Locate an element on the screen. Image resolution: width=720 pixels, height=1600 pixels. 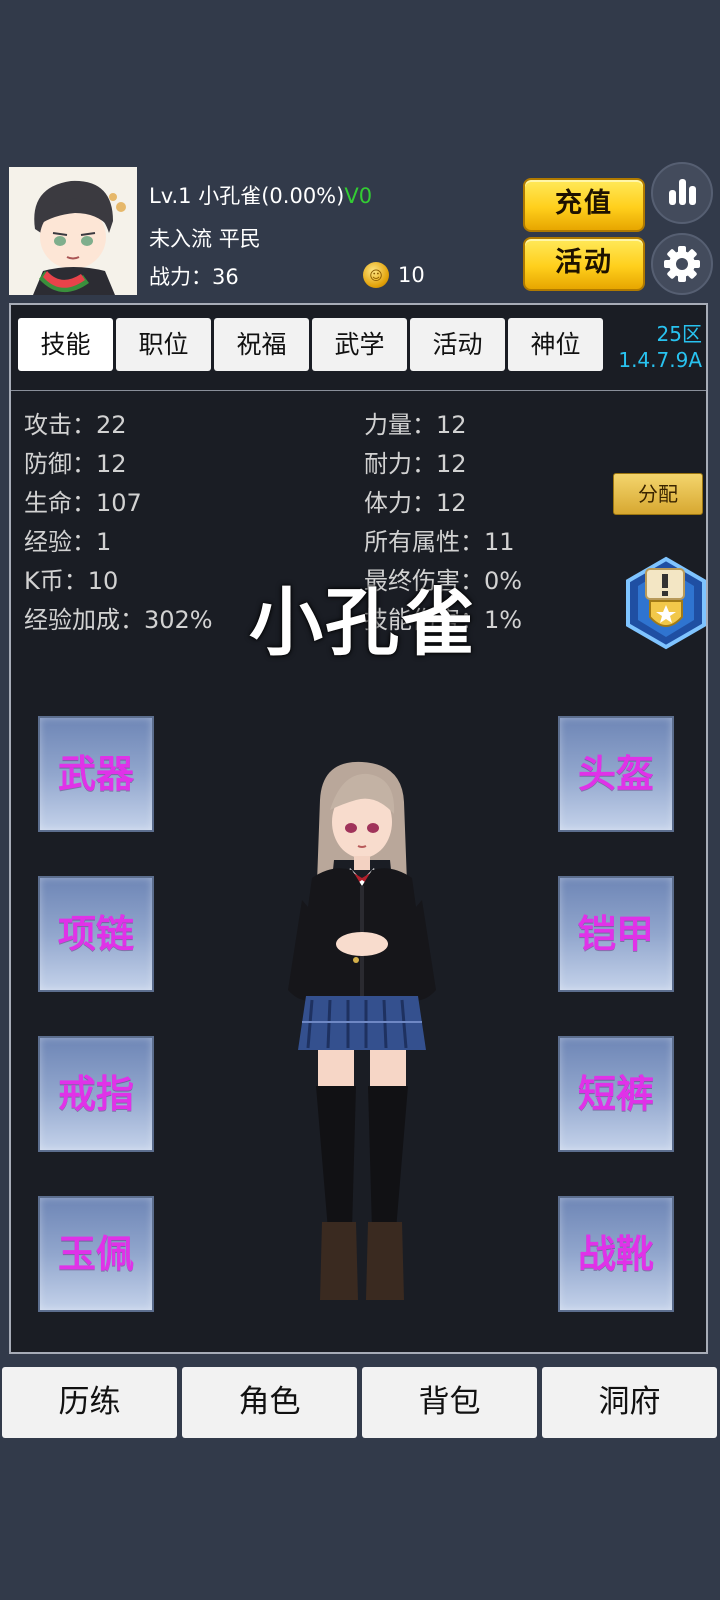
bar-chart-icon is located at coordinates (682, 192).